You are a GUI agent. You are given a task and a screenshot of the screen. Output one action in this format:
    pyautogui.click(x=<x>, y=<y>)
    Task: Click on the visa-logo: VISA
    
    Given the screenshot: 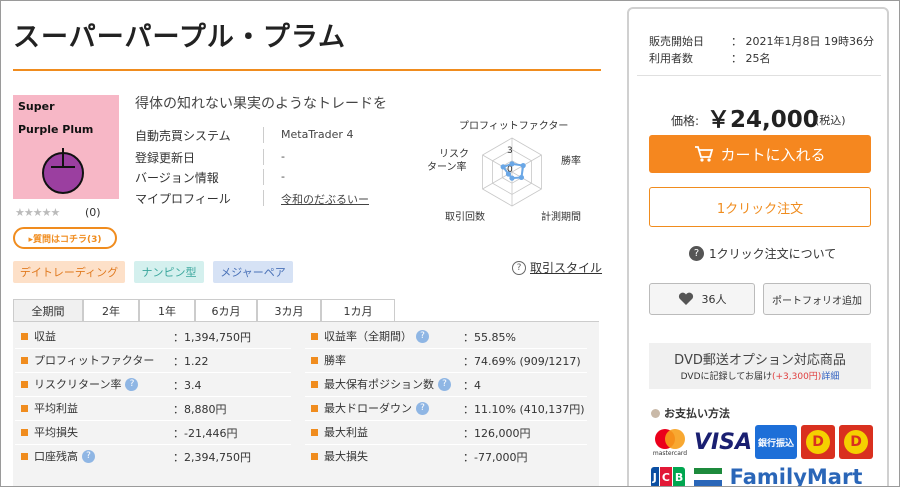 What is the action you would take?
    pyautogui.click(x=723, y=442)
    